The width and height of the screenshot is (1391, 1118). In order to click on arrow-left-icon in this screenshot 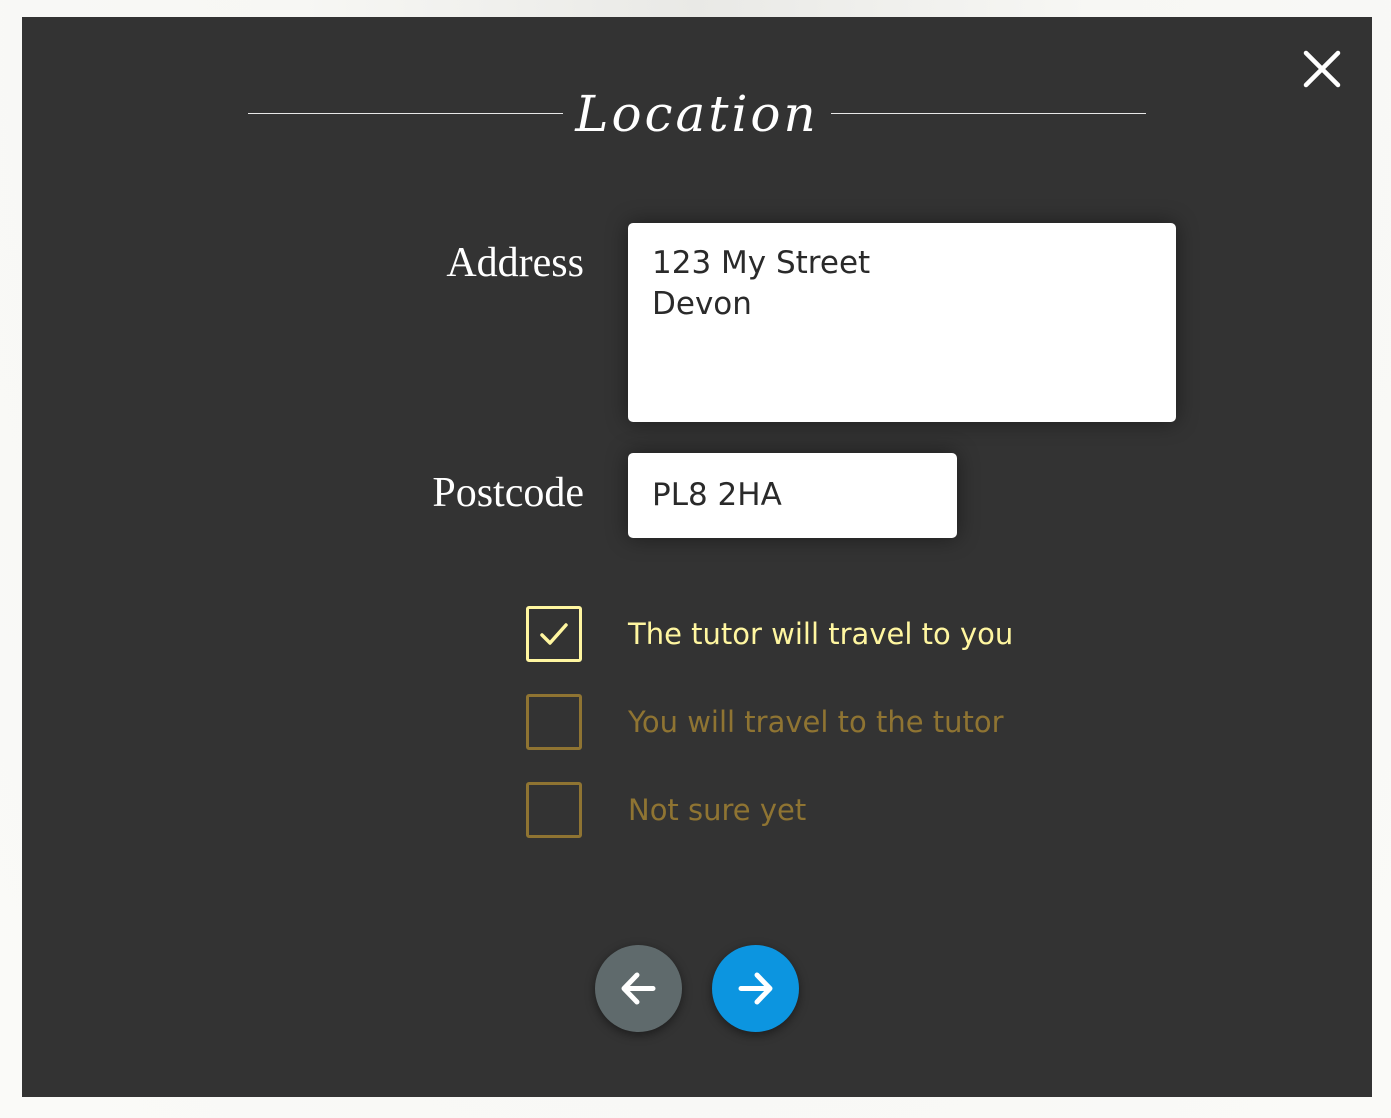, I will do `click(638, 988)`.